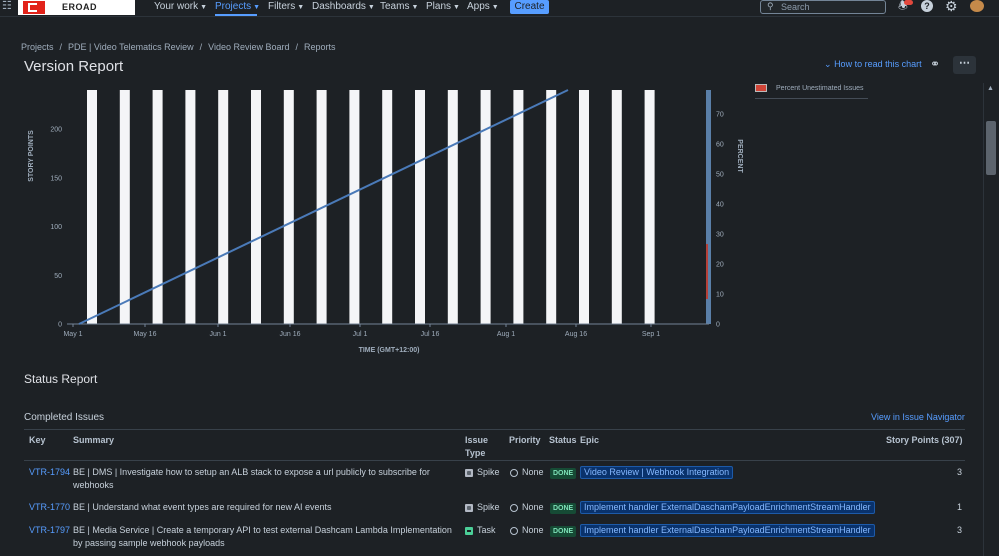 Image resolution: width=999 pixels, height=556 pixels. Describe the element at coordinates (823, 7) in the screenshot. I see `search-input: ⚲ Search` at that location.